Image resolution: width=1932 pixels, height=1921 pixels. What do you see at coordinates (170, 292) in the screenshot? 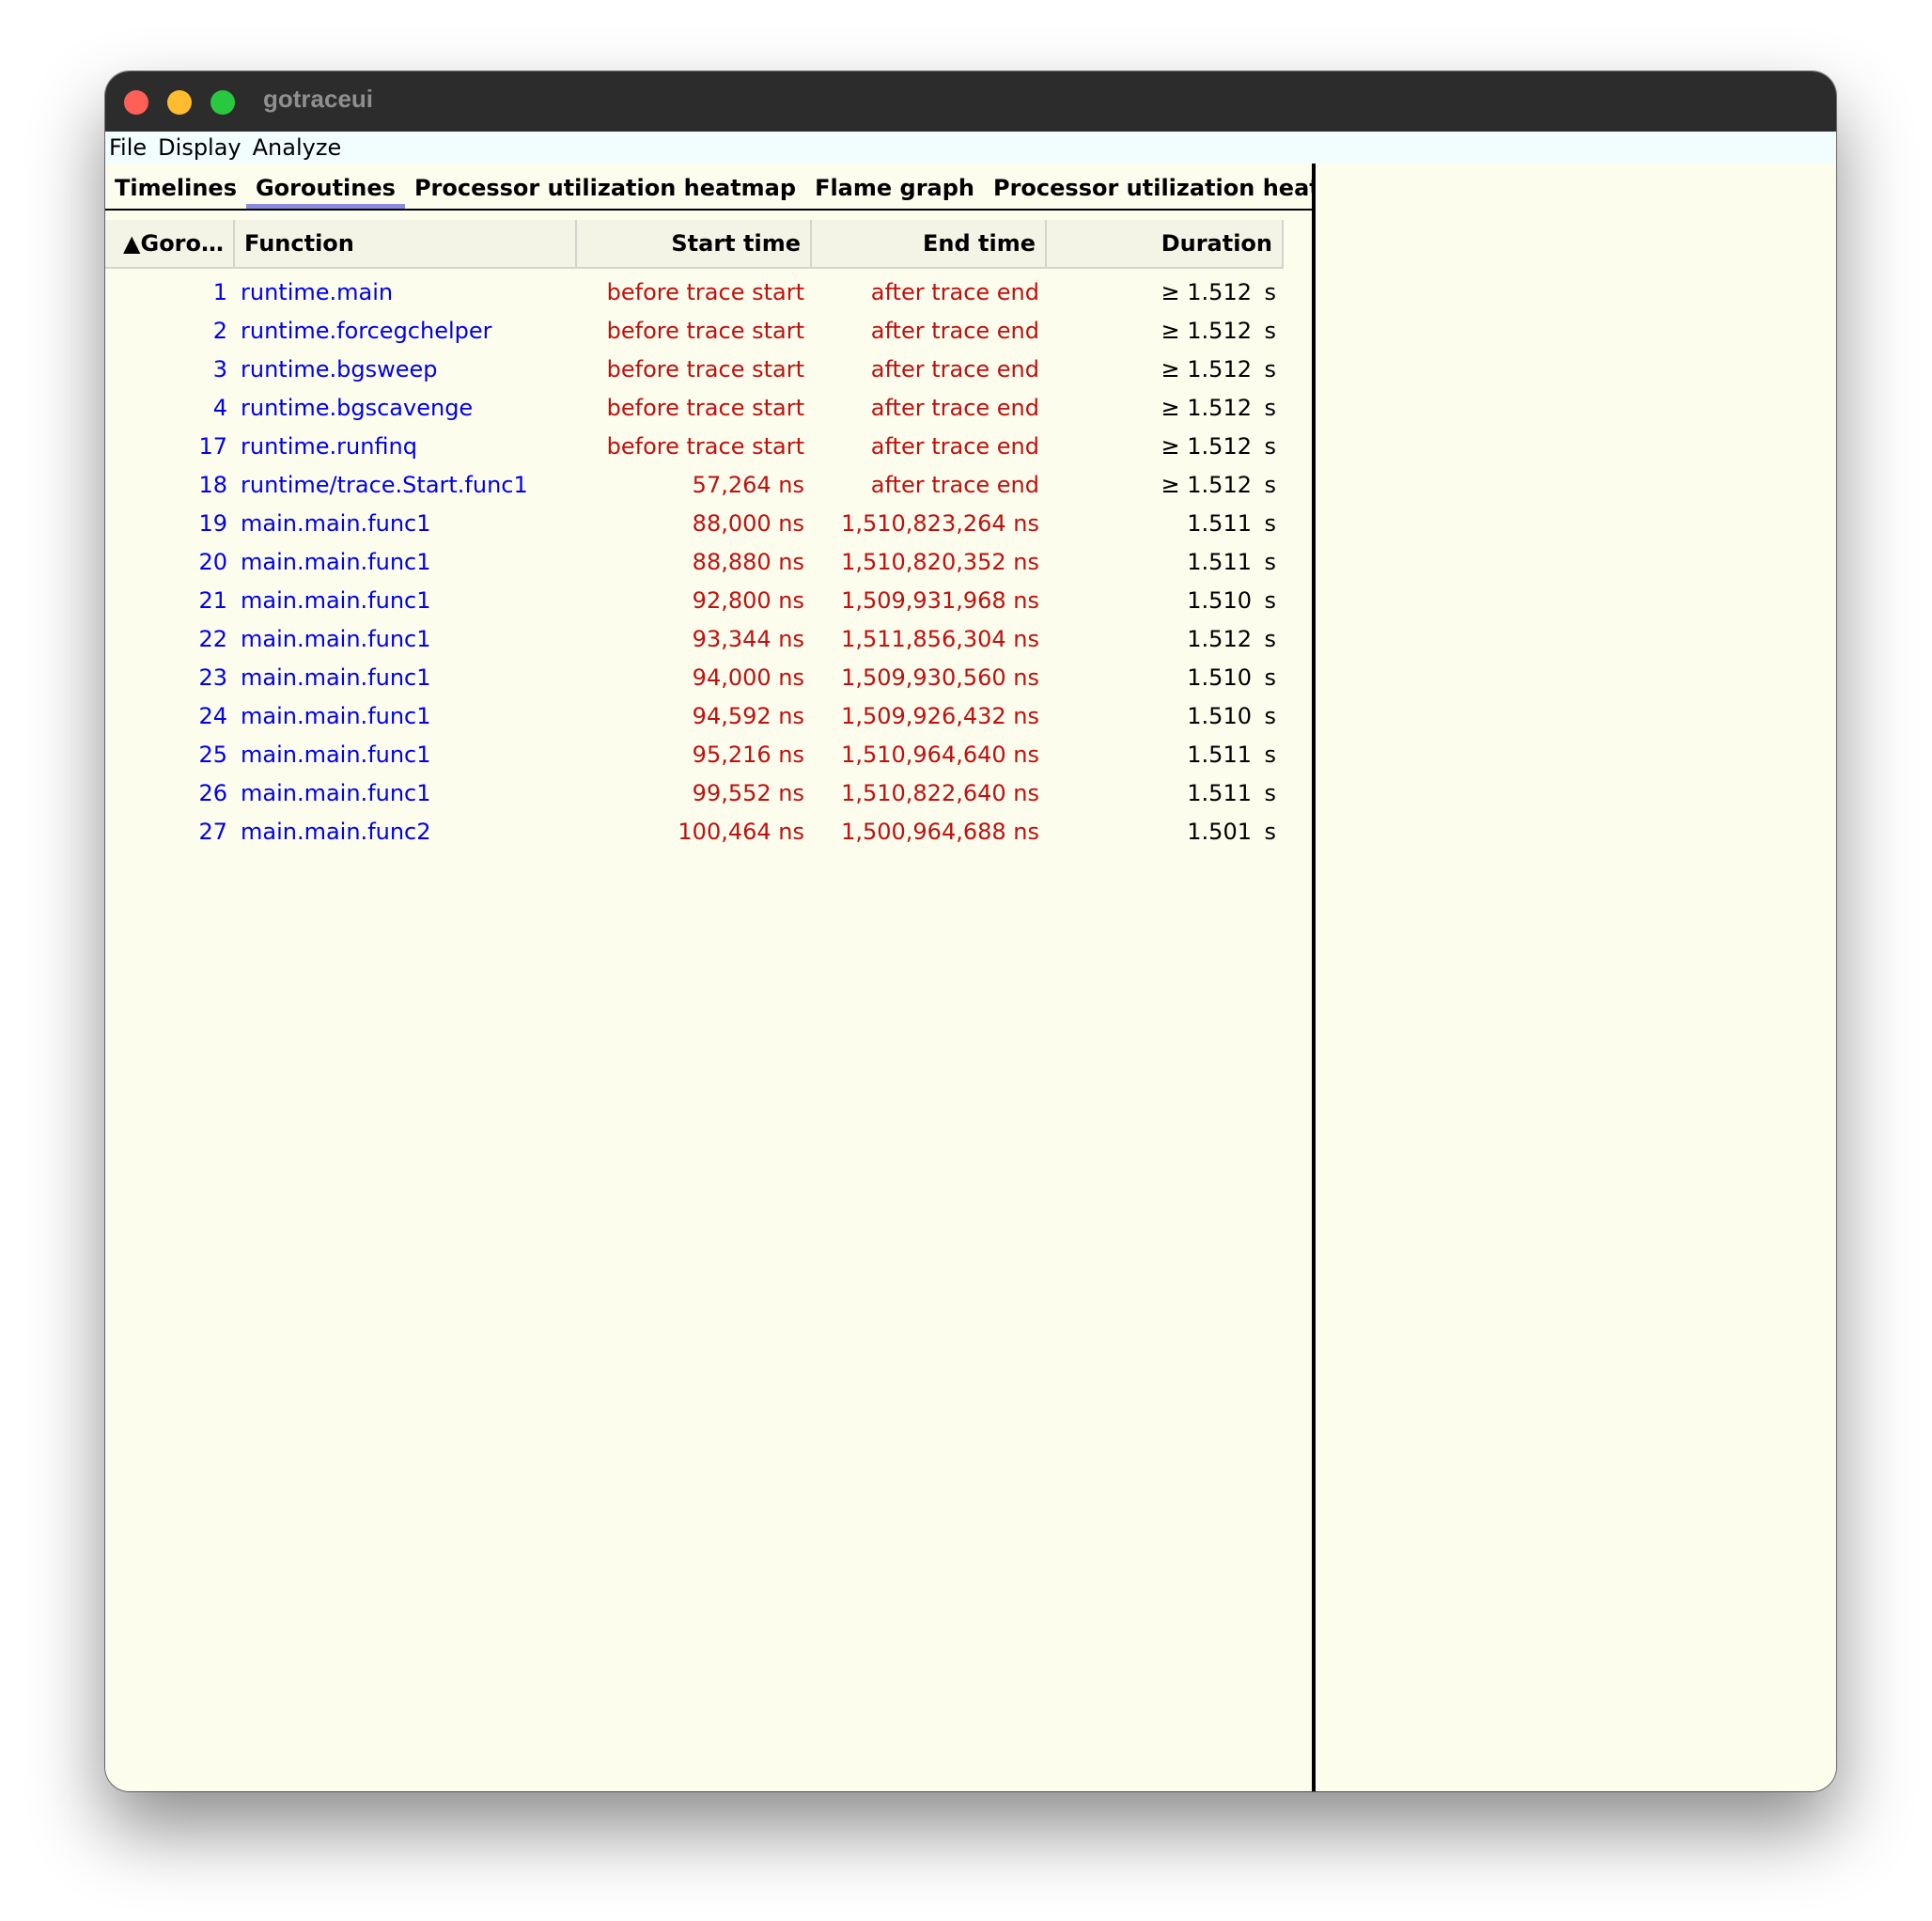
I see `goroutine-id-link: 1` at bounding box center [170, 292].